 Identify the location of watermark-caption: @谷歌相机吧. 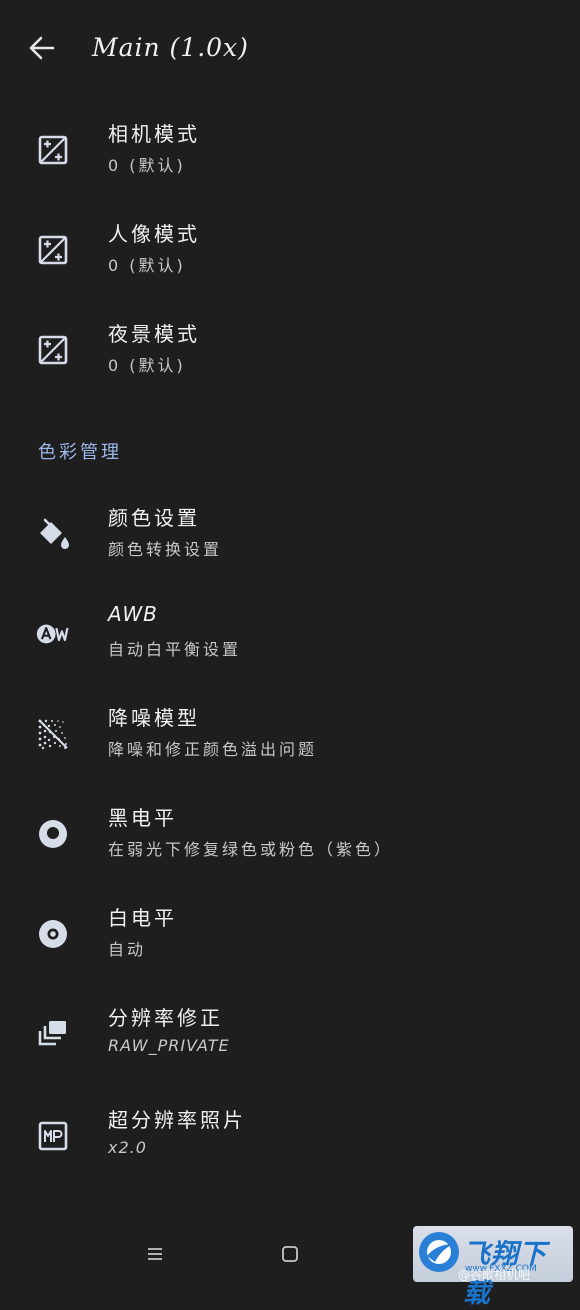
(494, 1275).